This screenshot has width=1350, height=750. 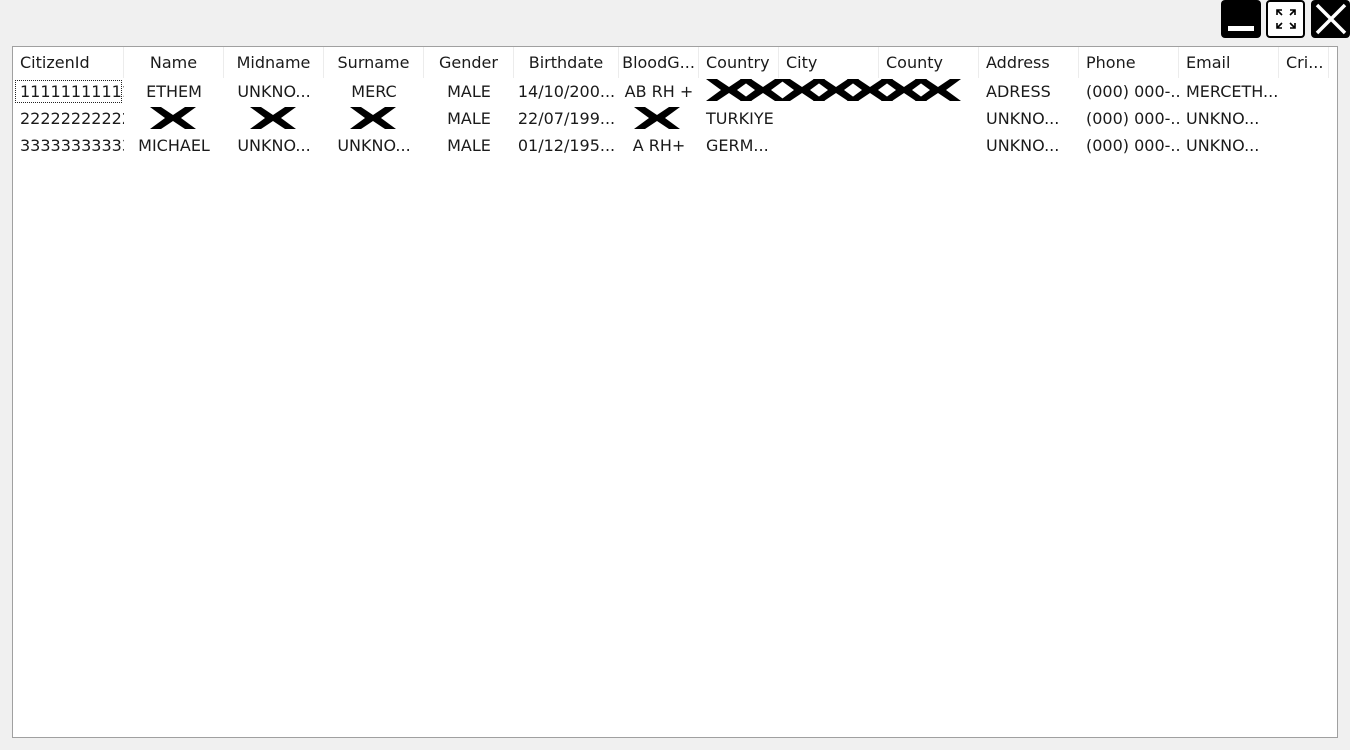 I want to click on cell-citizenid: 33333333333, so click(x=68, y=145).